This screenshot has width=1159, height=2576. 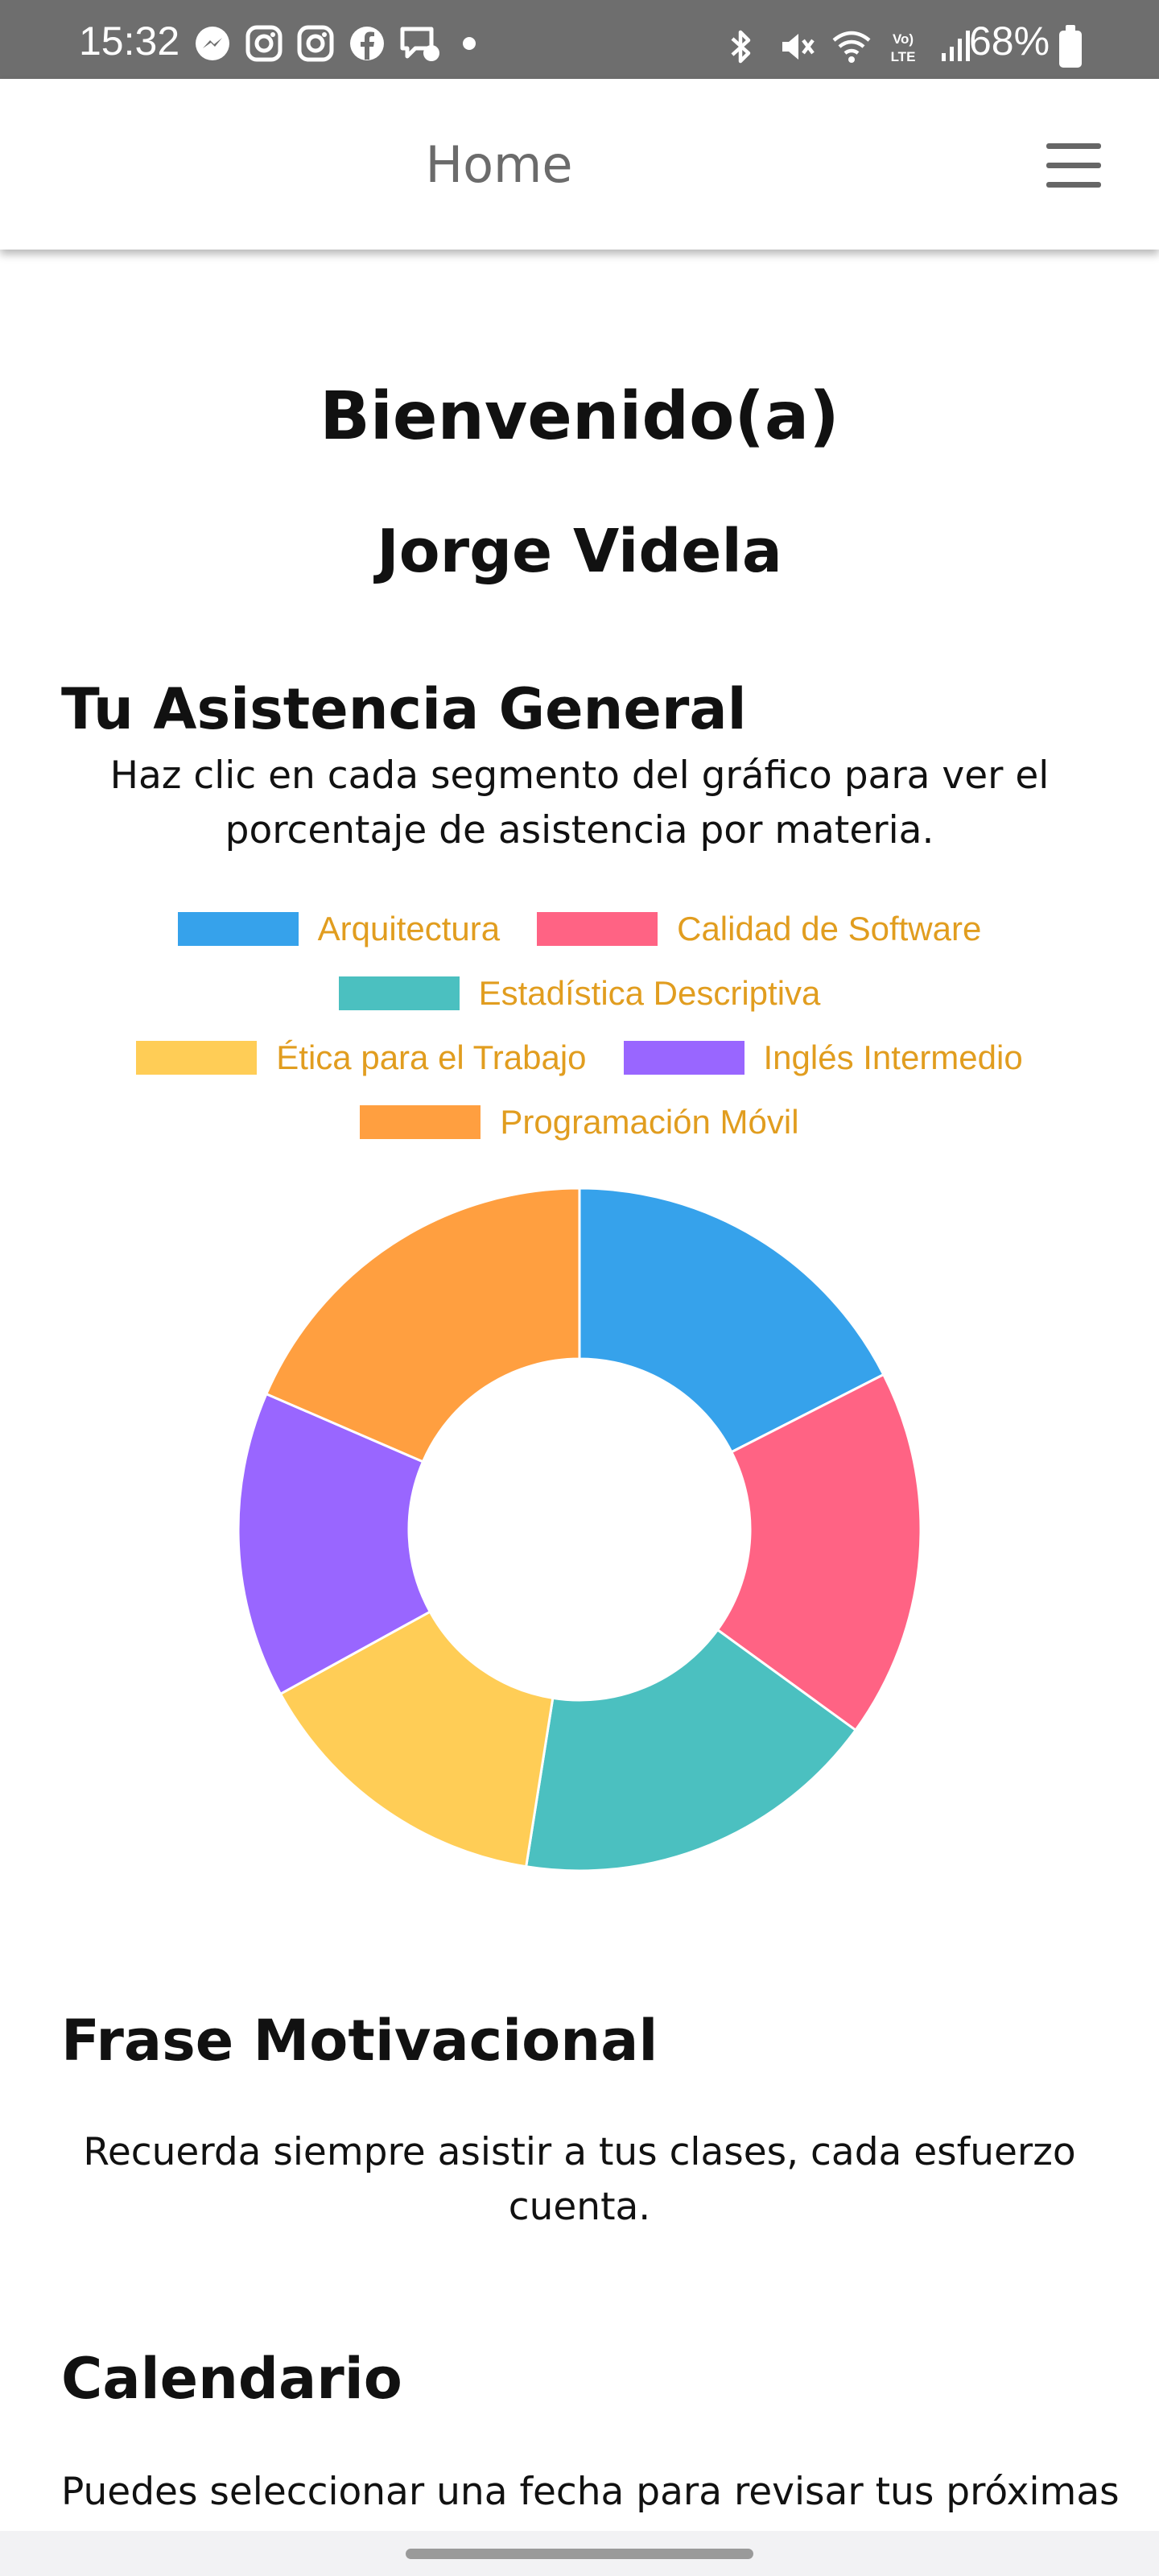 I want to click on user-name: Jorge Videla, so click(x=579, y=551).